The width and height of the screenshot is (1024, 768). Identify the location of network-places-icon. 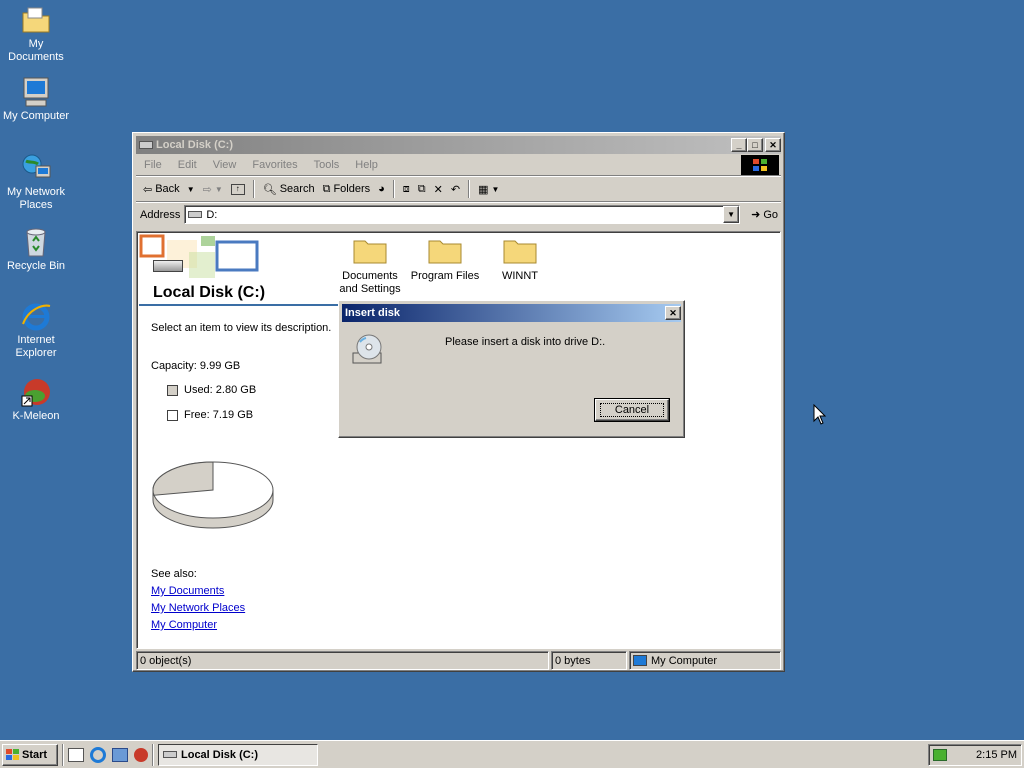
(36, 168).